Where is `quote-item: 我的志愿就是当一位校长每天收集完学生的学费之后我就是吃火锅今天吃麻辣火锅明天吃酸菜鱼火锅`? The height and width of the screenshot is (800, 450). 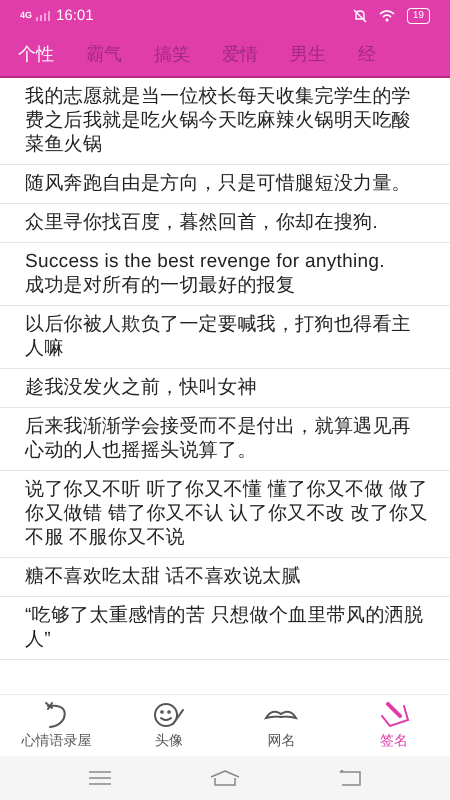
quote-item: 我的志愿就是当一位校长每天收集完学生的学费之后我就是吃火锅今天吃麻辣火锅明天吃酸菜鱼火锅 is located at coordinates (225, 121).